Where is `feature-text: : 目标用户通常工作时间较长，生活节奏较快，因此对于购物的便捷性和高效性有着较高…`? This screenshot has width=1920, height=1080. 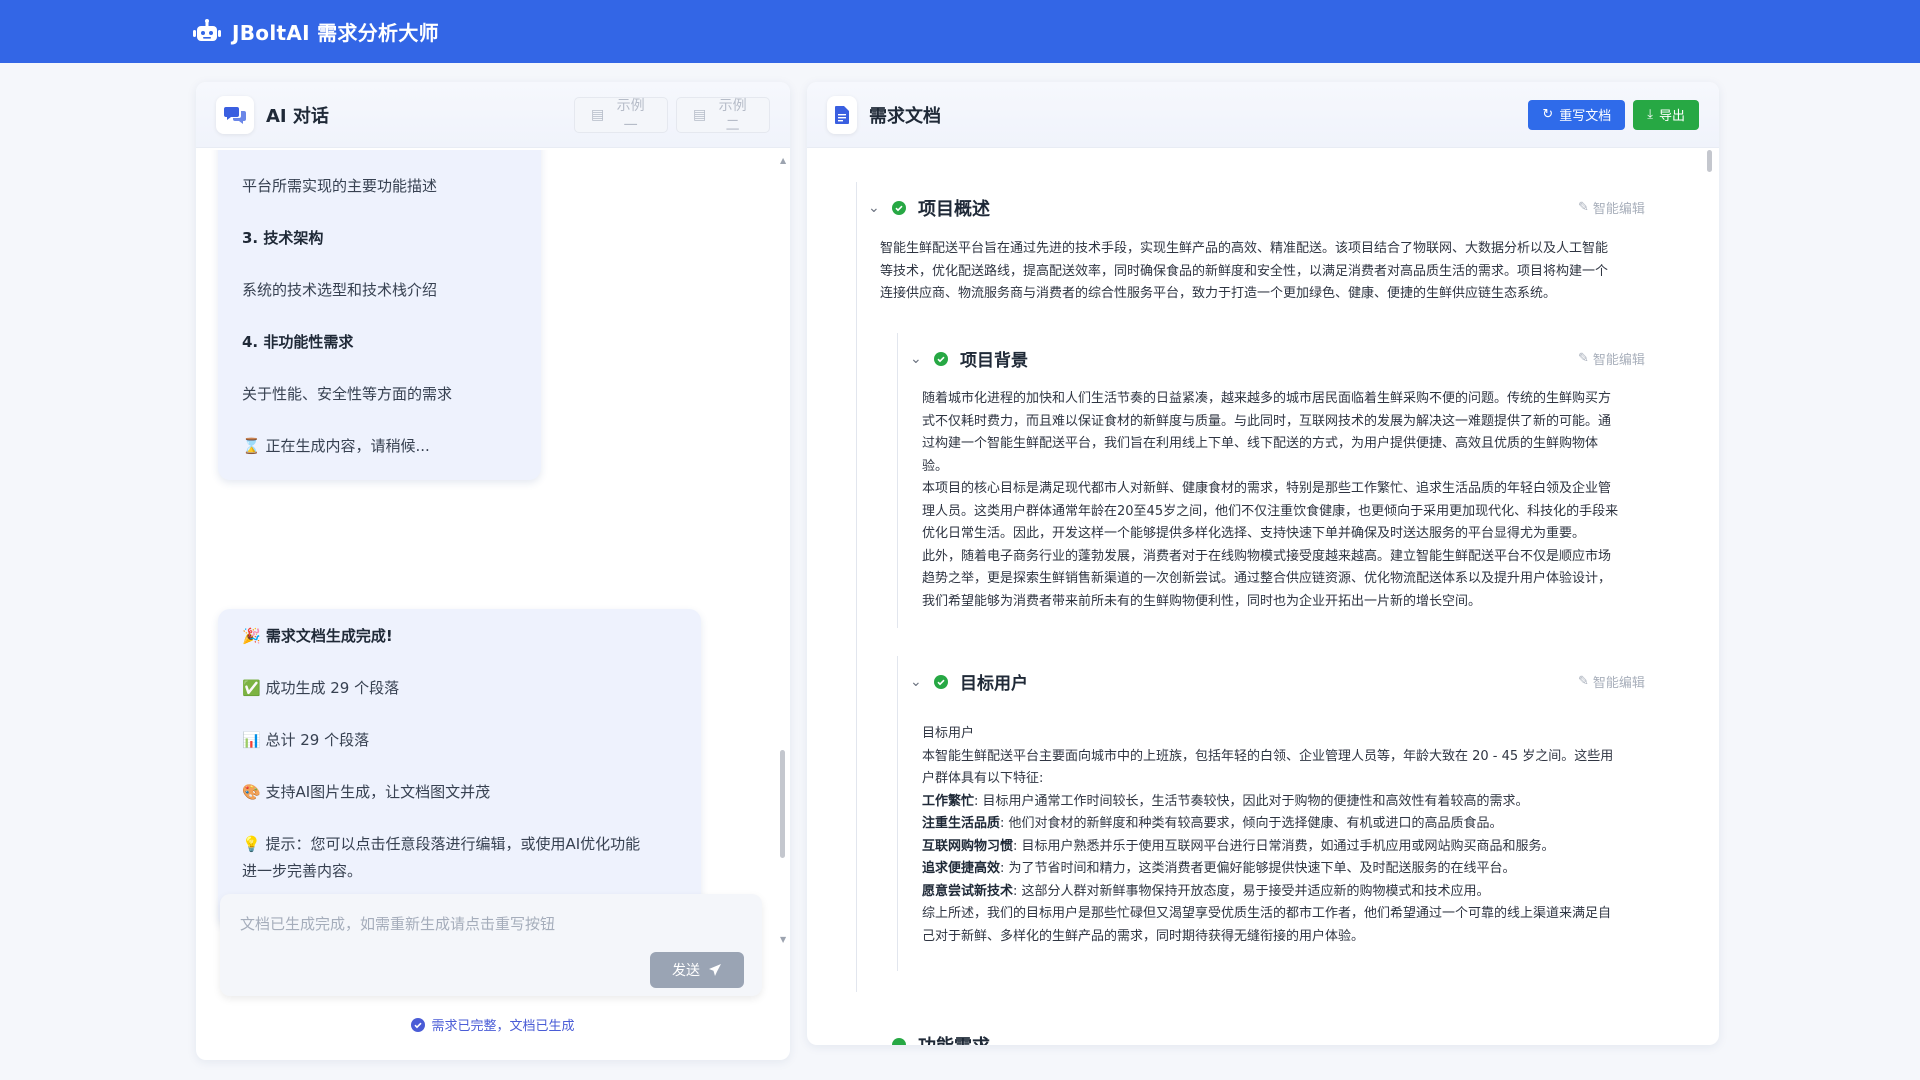 feature-text: : 目标用户通常工作时间较长，生活节奏较快，因此对于购物的便捷性和高效性有着较高… is located at coordinates (1251, 801).